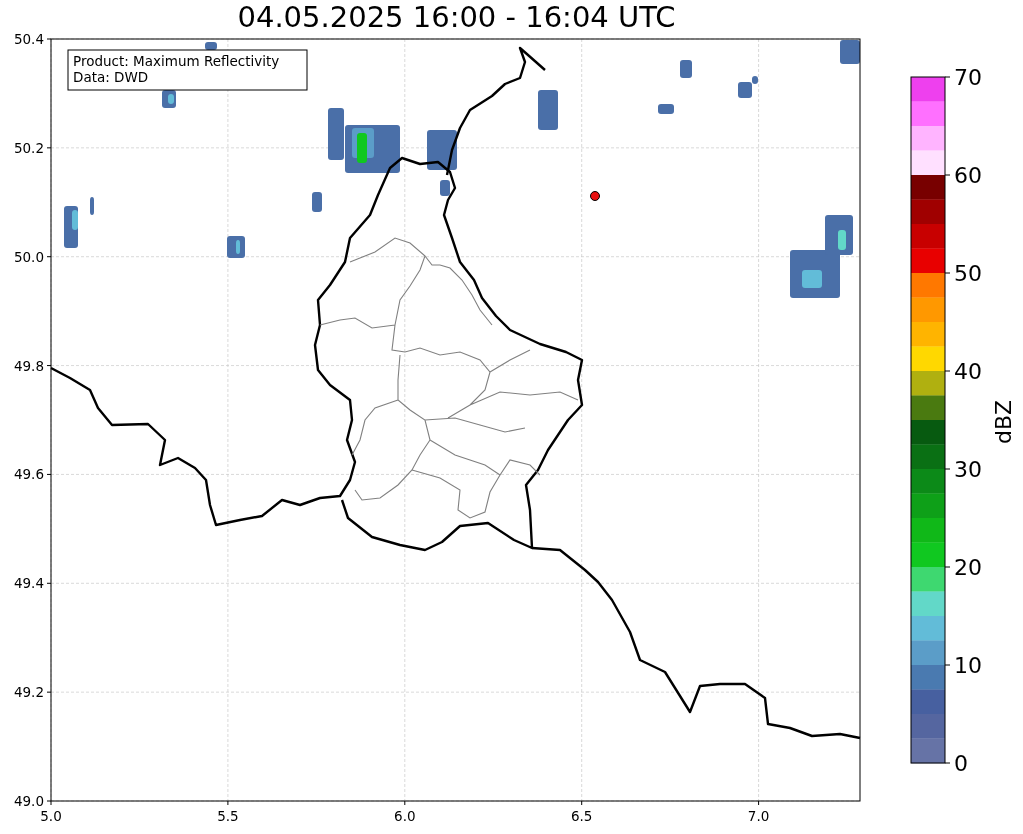 The image size is (1023, 834). I want to click on colorbar-tick-label: 20, so click(968, 567).